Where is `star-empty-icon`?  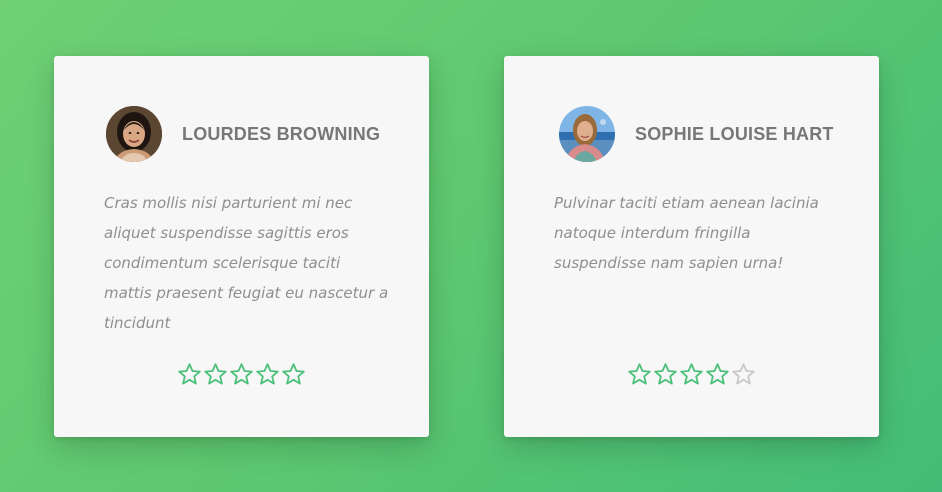
star-empty-icon is located at coordinates (743, 374).